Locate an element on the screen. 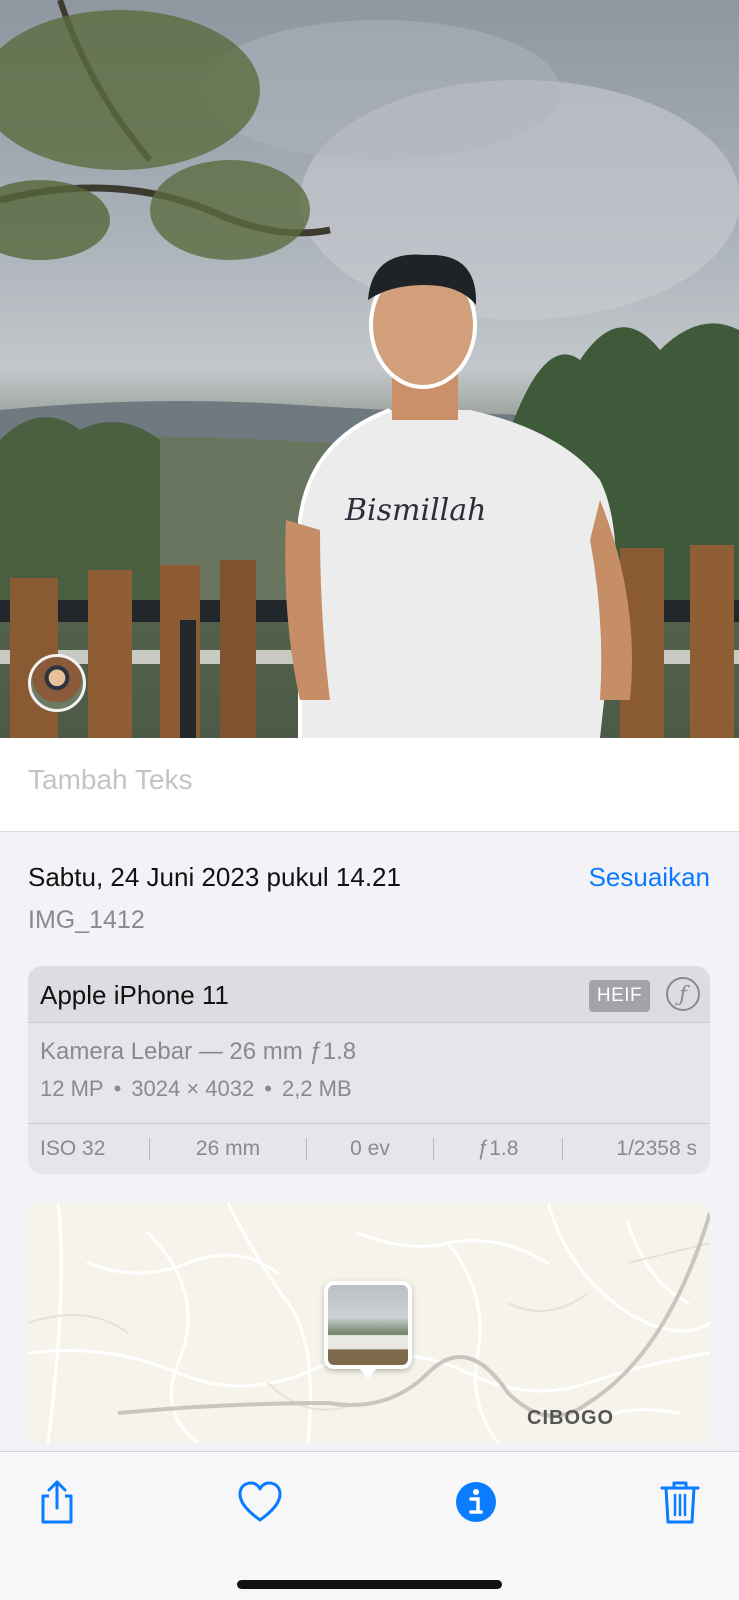  favorite-button is located at coordinates (260, 1502).